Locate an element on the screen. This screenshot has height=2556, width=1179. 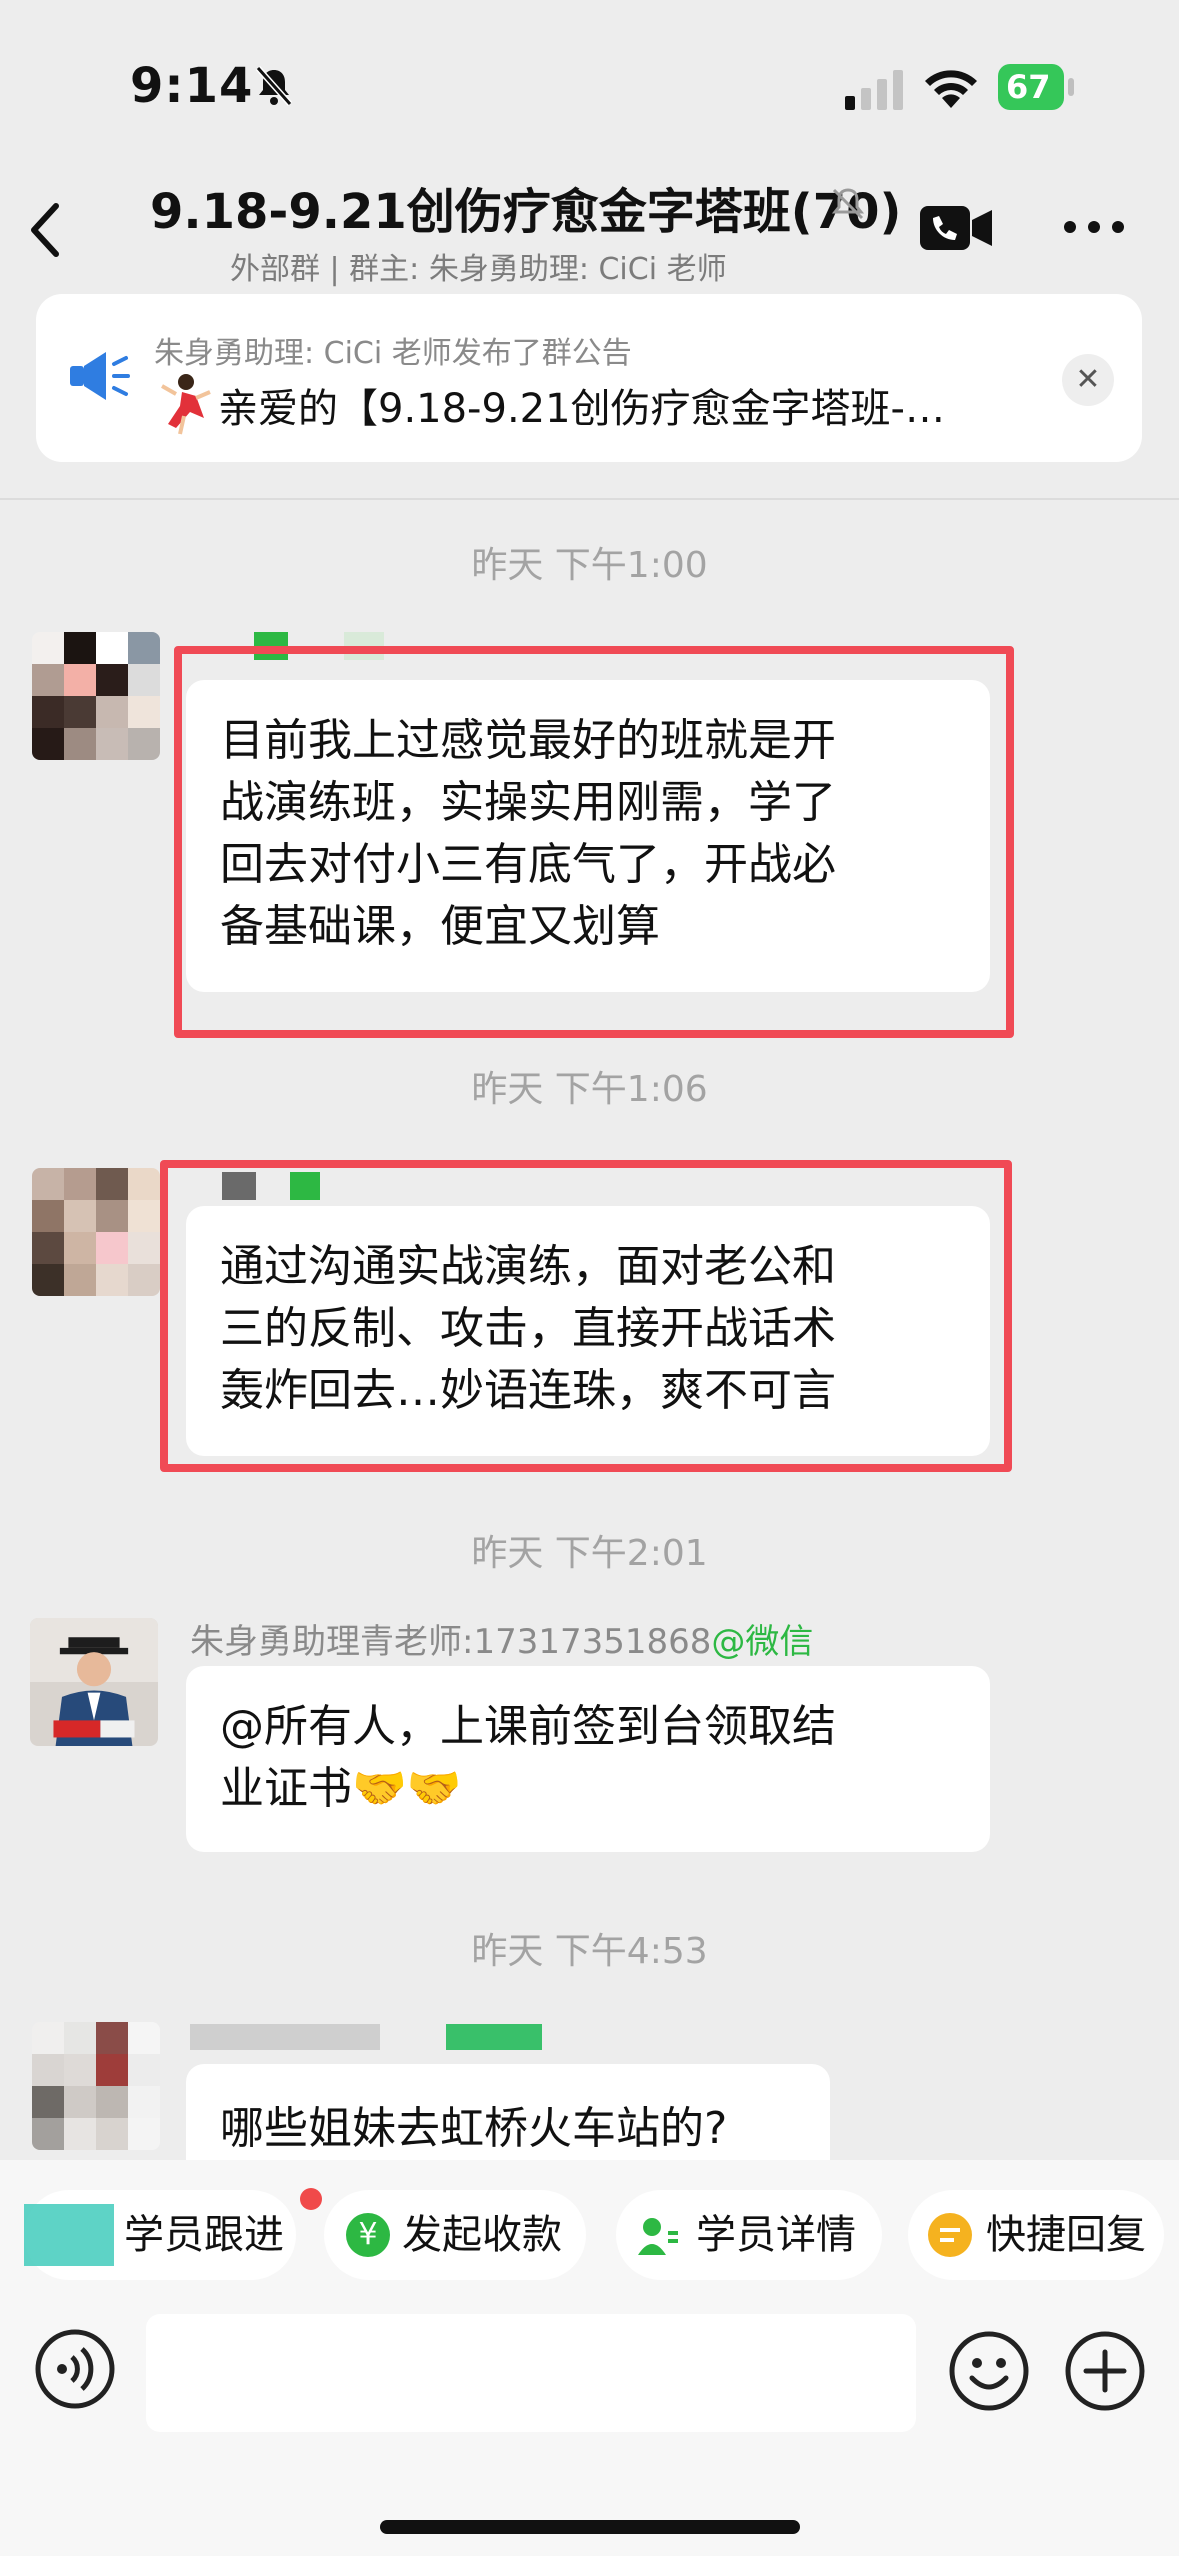
sender-name: 朱身勇助理青老师:17317351868@微信 is located at coordinates (501, 1638).